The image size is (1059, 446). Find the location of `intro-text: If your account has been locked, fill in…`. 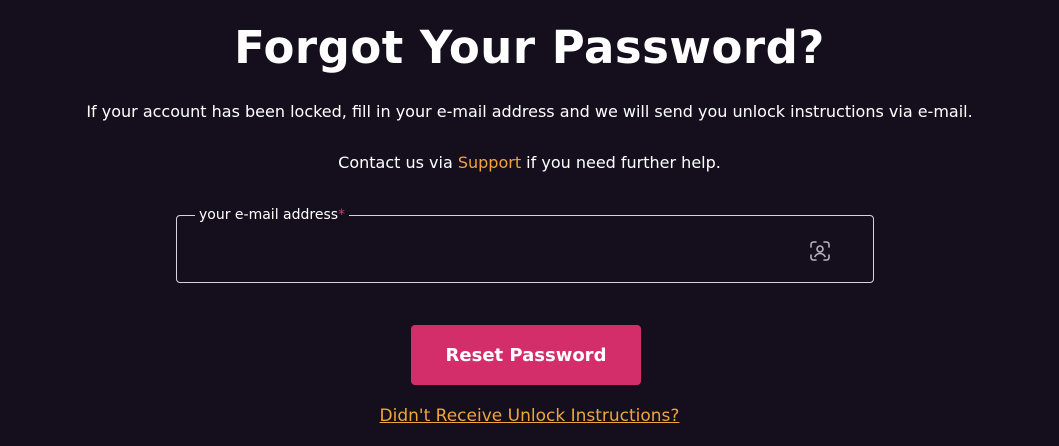

intro-text: If your account has been locked, fill in… is located at coordinates (529, 111).